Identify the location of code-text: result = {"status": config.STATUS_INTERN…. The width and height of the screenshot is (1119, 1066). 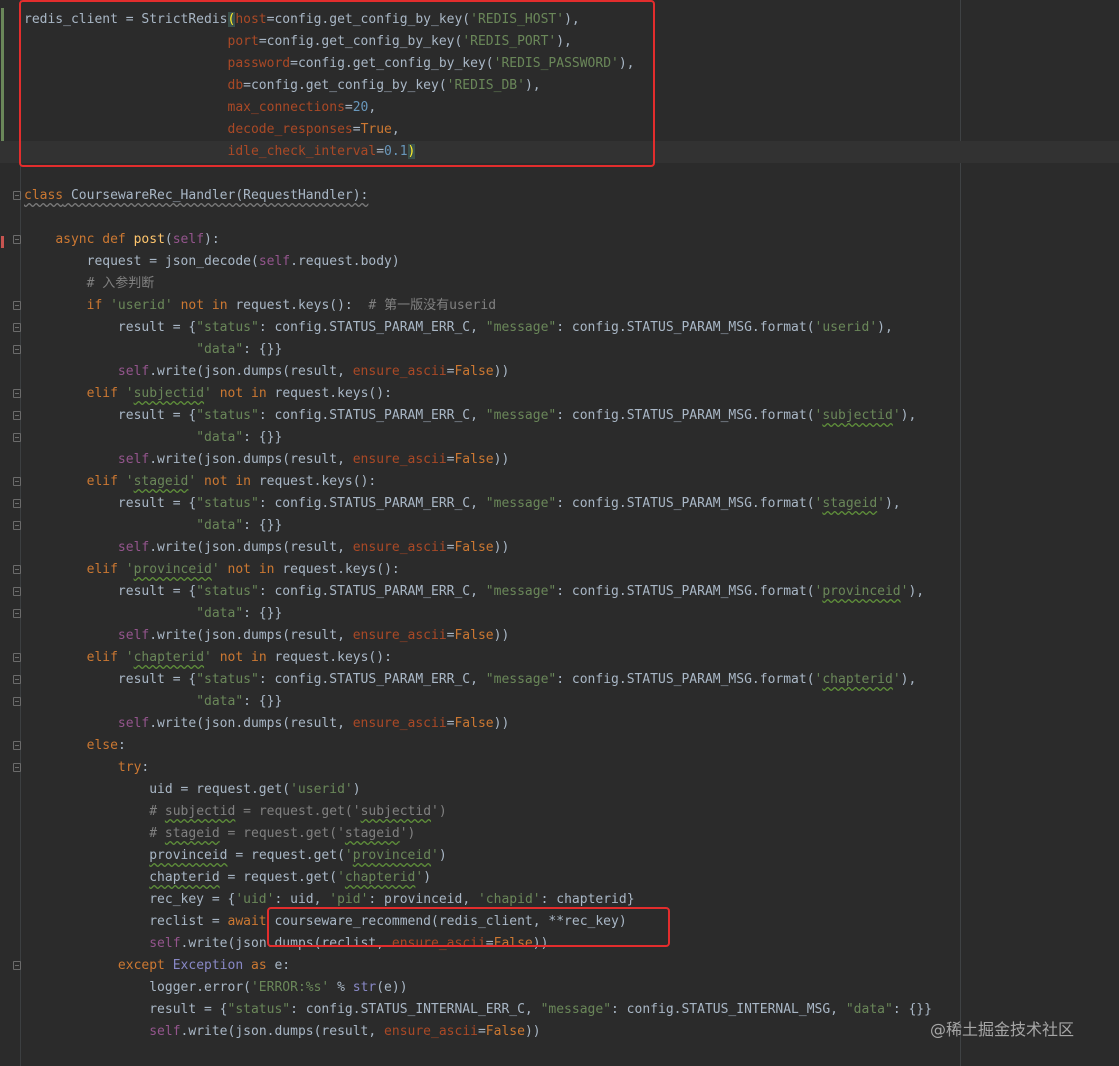
(478, 1009).